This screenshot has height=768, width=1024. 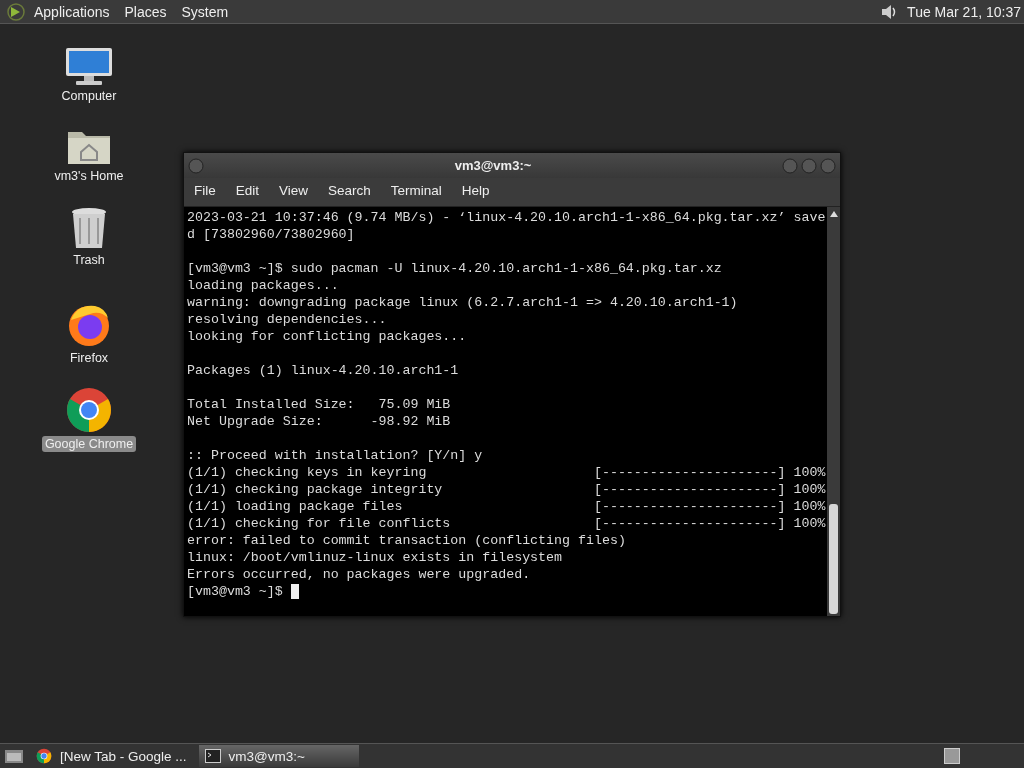 What do you see at coordinates (72, 11) in the screenshot?
I see `panel-menu: Applications` at bounding box center [72, 11].